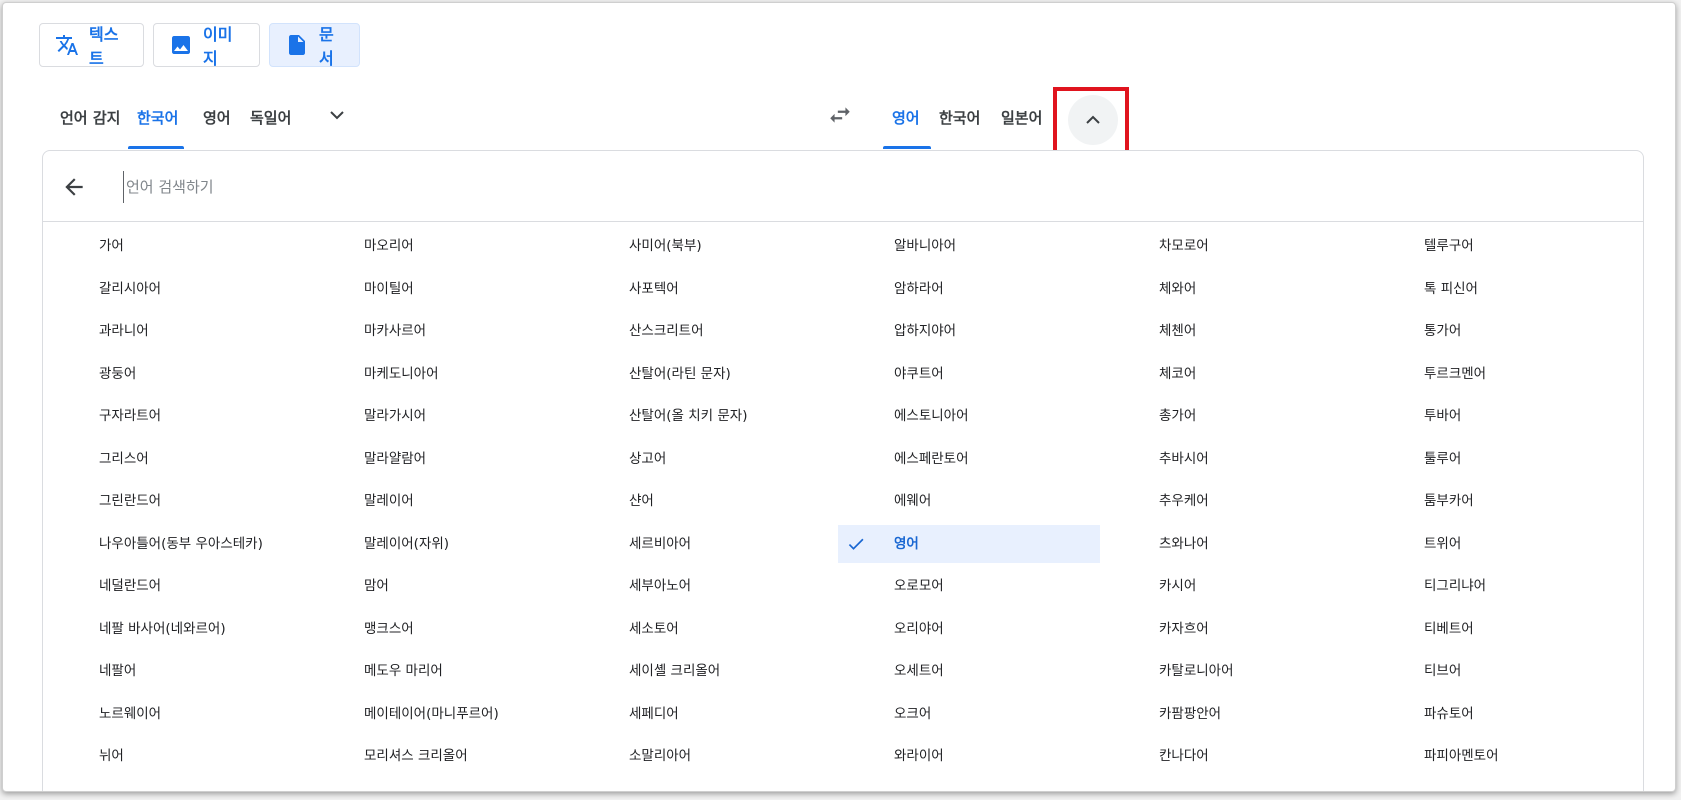  What do you see at coordinates (174, 374) in the screenshot?
I see `language-option: 광둥어` at bounding box center [174, 374].